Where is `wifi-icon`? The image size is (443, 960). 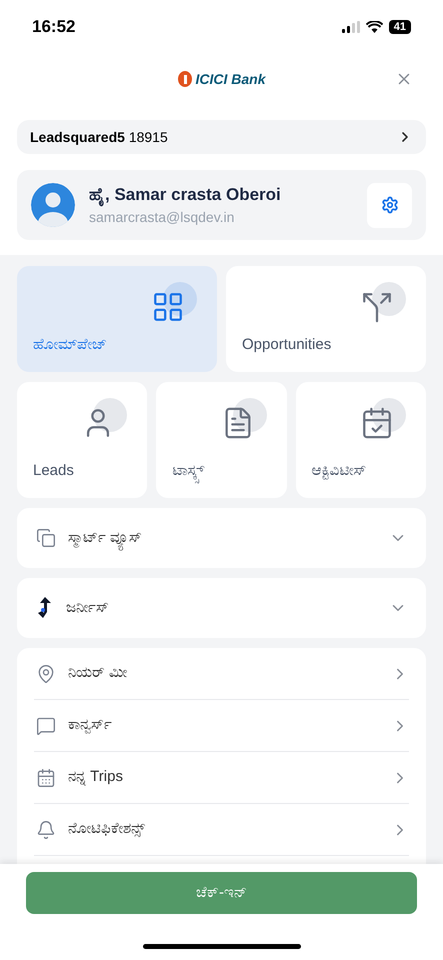 wifi-icon is located at coordinates (374, 27).